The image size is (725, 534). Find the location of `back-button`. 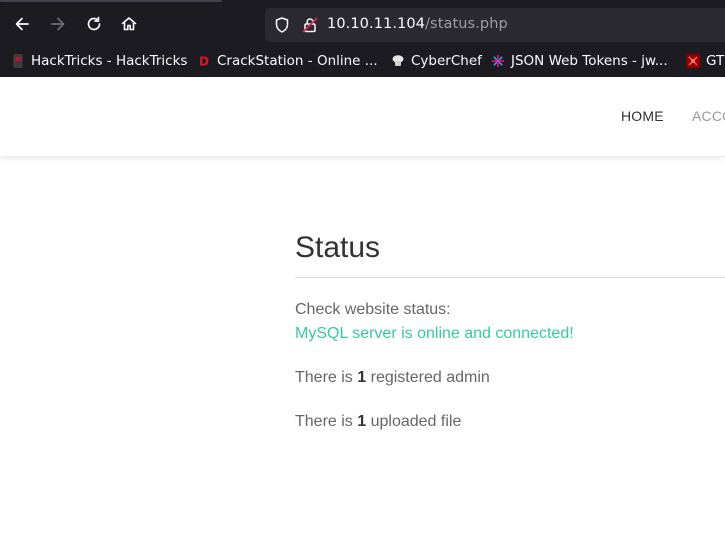

back-button is located at coordinates (22, 24).